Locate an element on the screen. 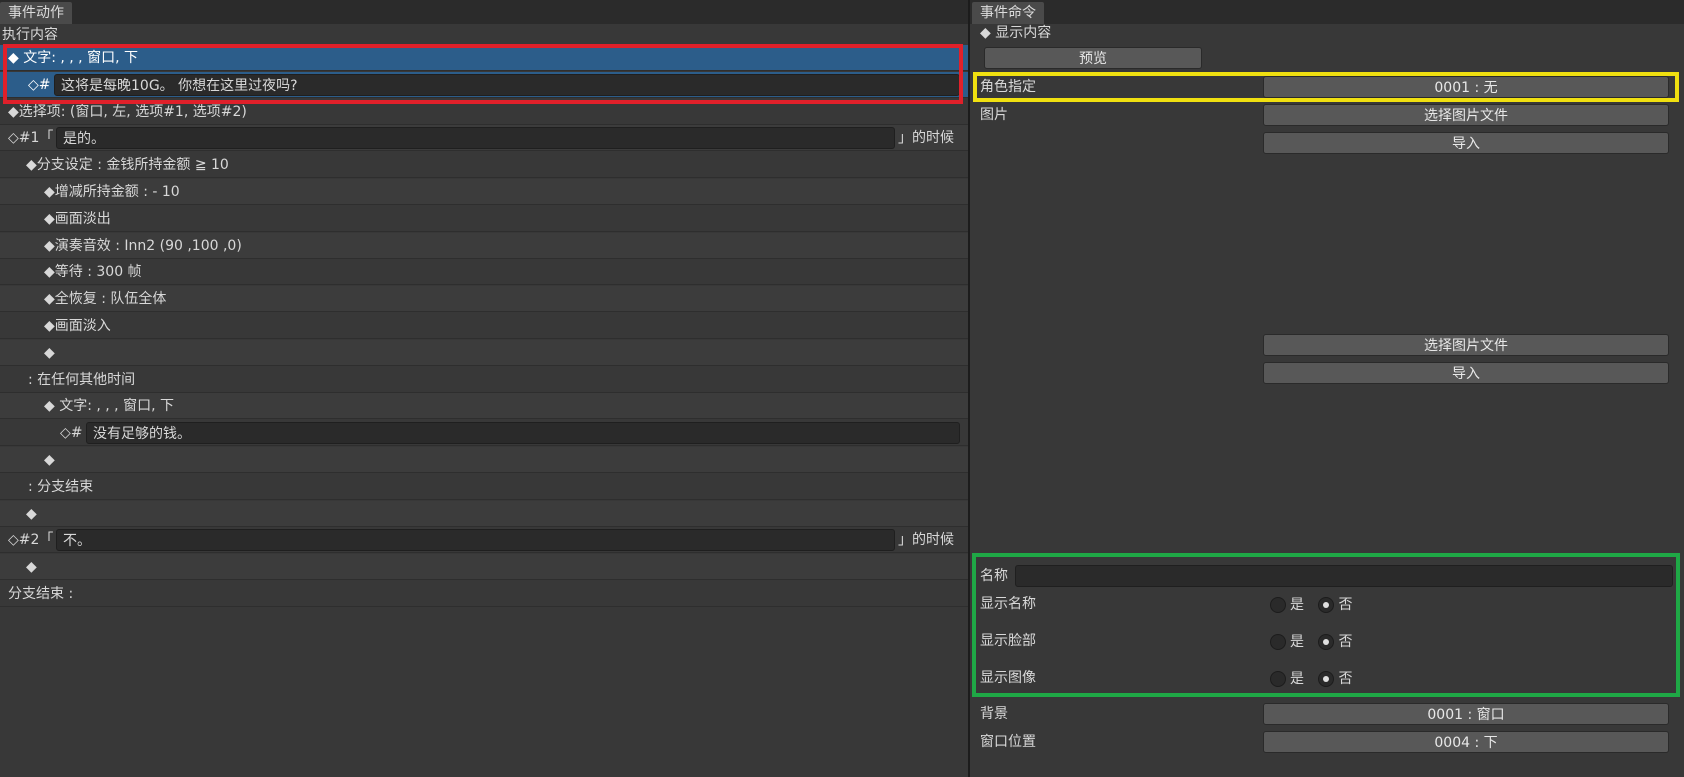 The image size is (1684, 777). command-row: ◇#1「 是的。 」的时候 is located at coordinates (484, 138).